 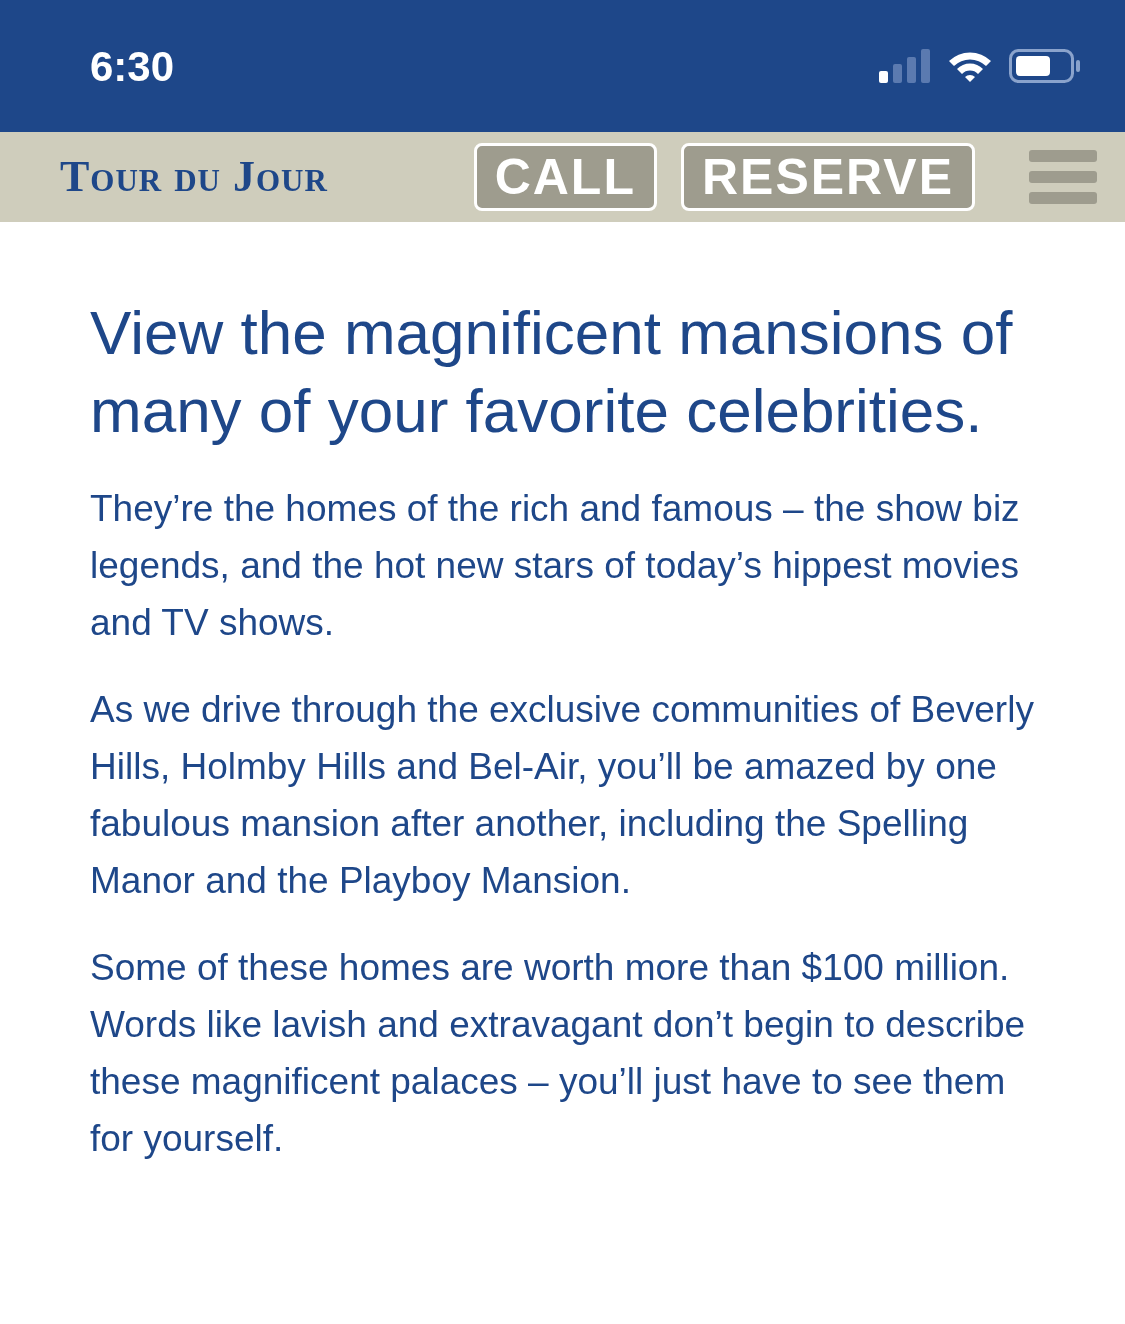 I want to click on wifi-icon, so click(x=970, y=66).